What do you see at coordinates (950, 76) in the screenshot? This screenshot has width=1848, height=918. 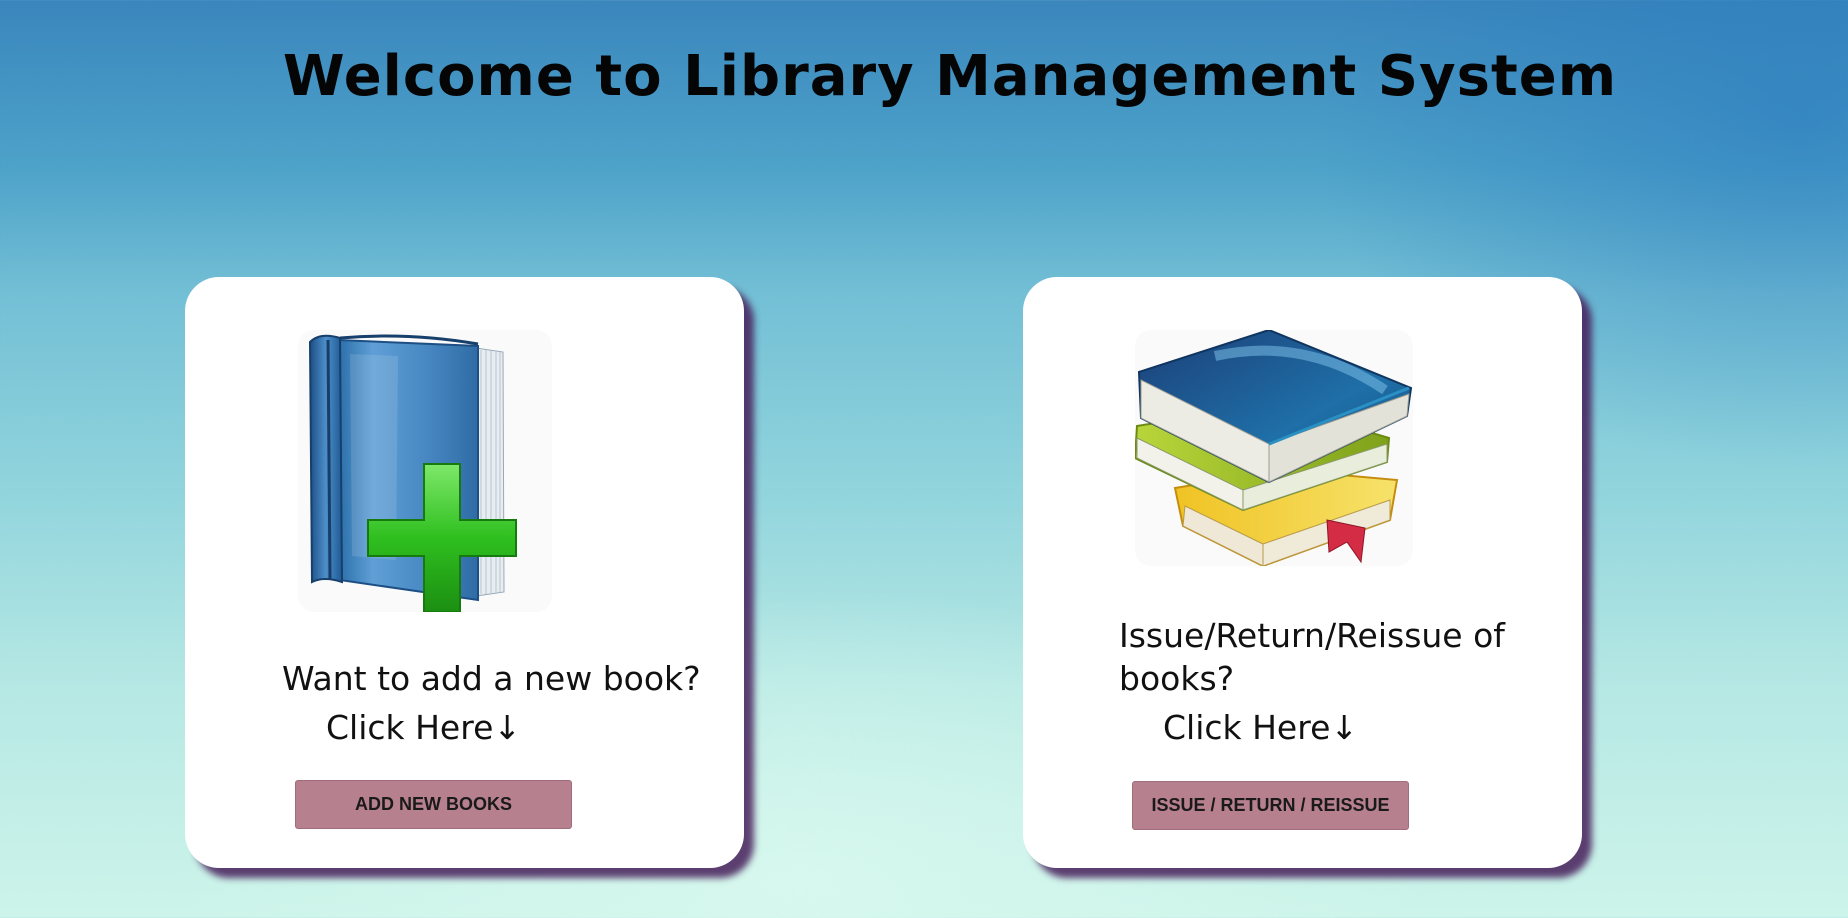 I see `page-title: Welcome to Library Management System` at bounding box center [950, 76].